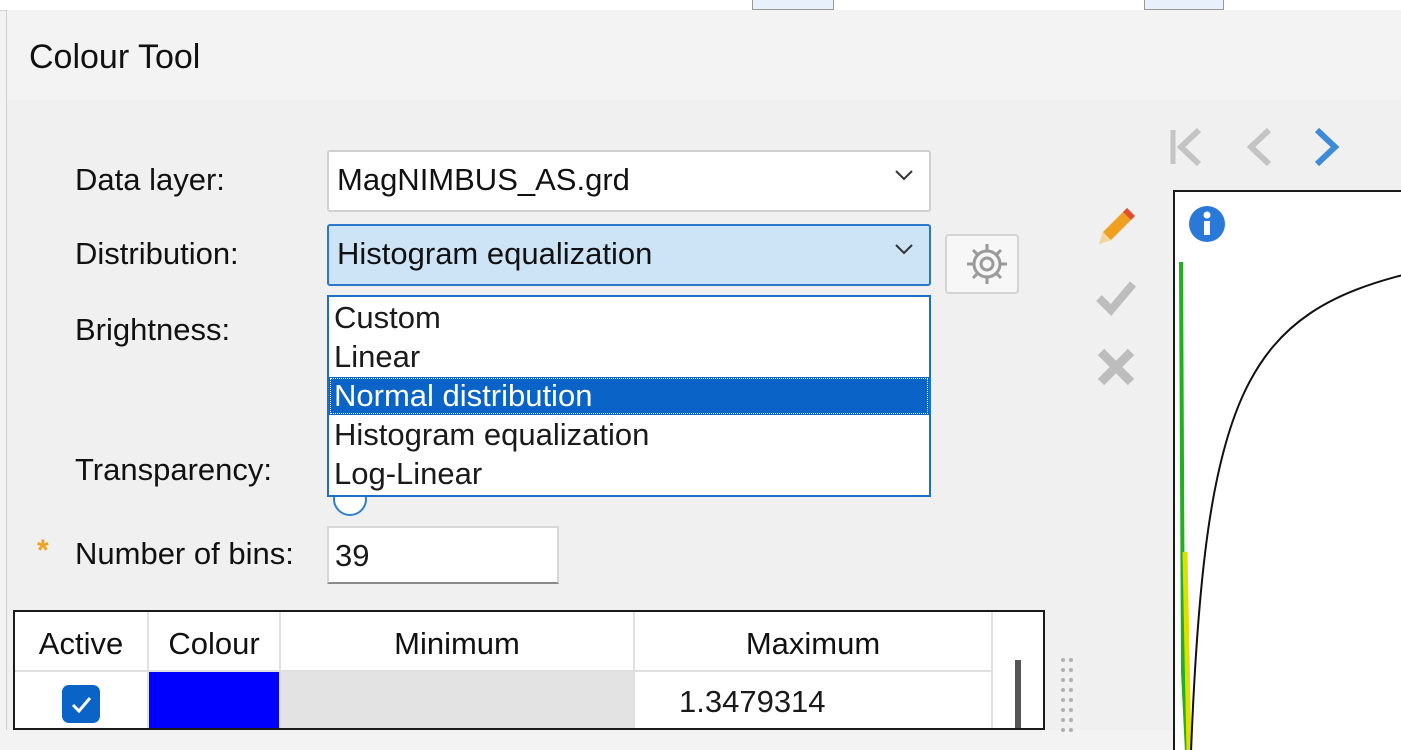  I want to click on gear-icon, so click(987, 264).